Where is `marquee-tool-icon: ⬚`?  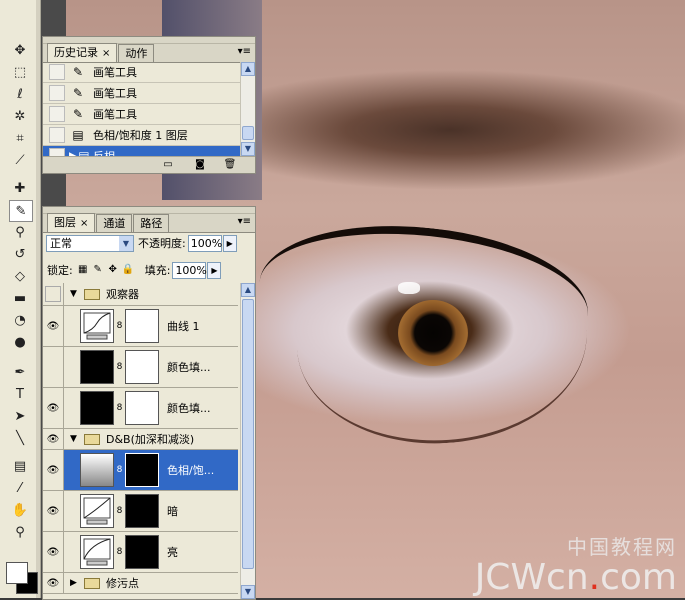 marquee-tool-icon: ⬚ is located at coordinates (20, 72).